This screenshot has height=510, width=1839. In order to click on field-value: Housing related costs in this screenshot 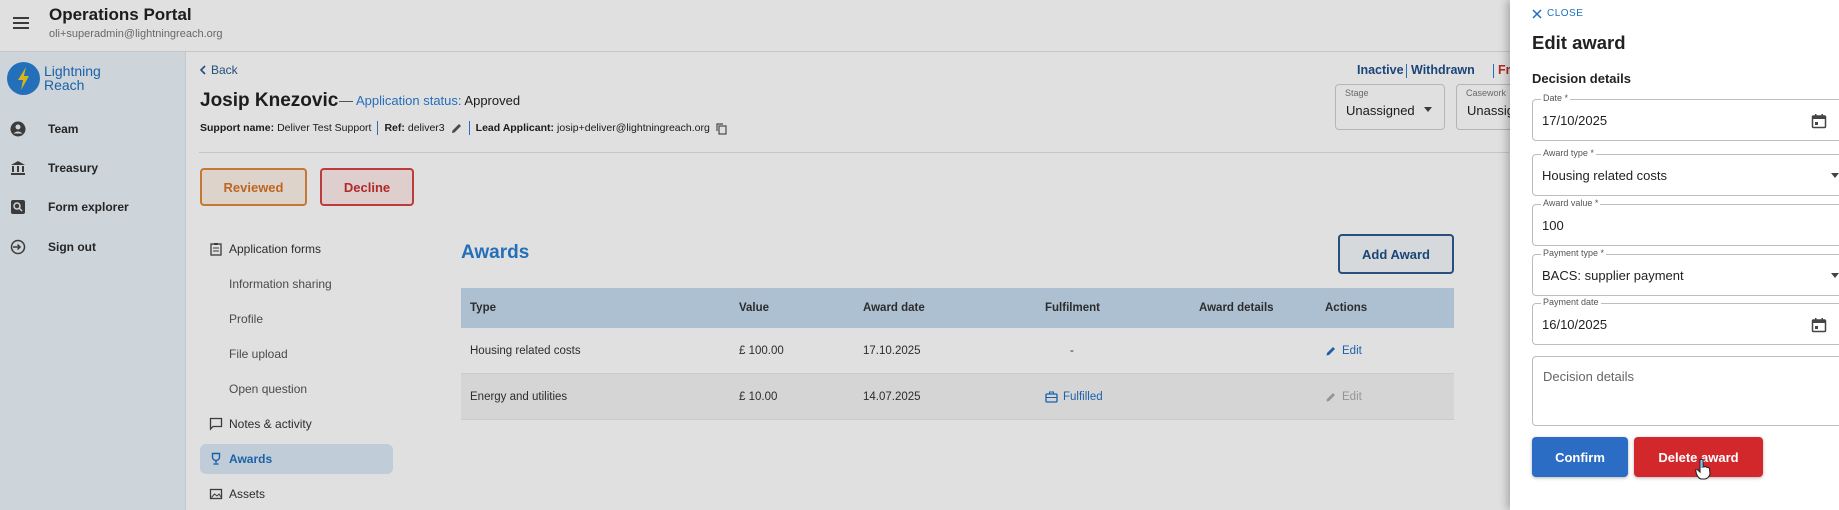, I will do `click(1605, 175)`.